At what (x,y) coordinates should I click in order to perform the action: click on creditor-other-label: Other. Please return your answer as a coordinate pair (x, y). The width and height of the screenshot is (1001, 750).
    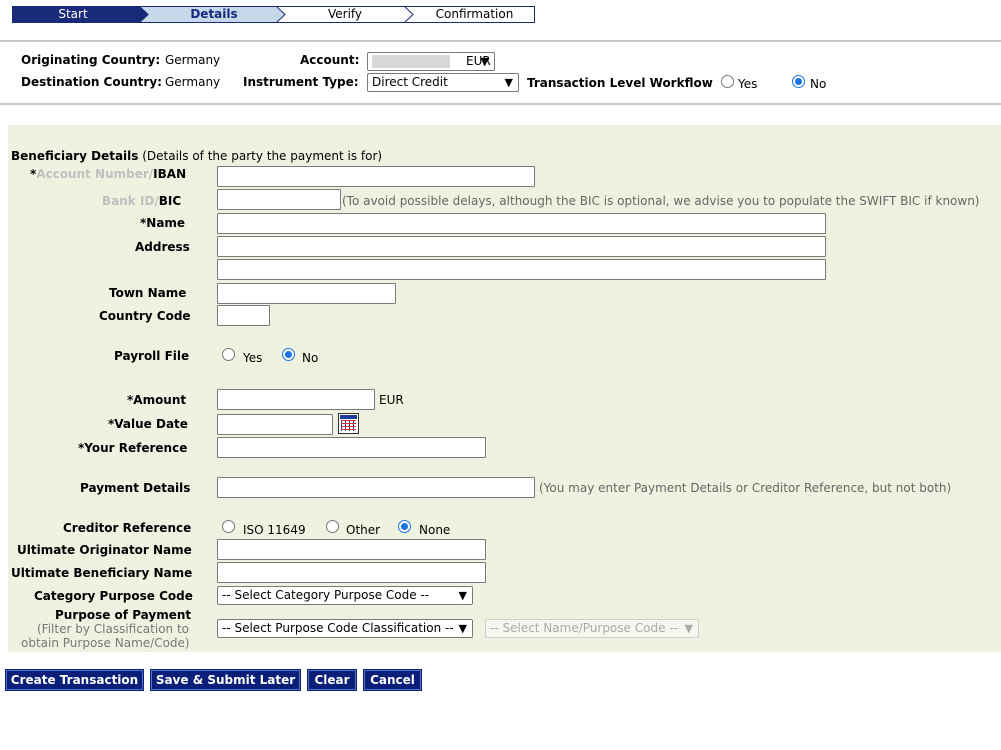
    Looking at the image, I should click on (363, 530).